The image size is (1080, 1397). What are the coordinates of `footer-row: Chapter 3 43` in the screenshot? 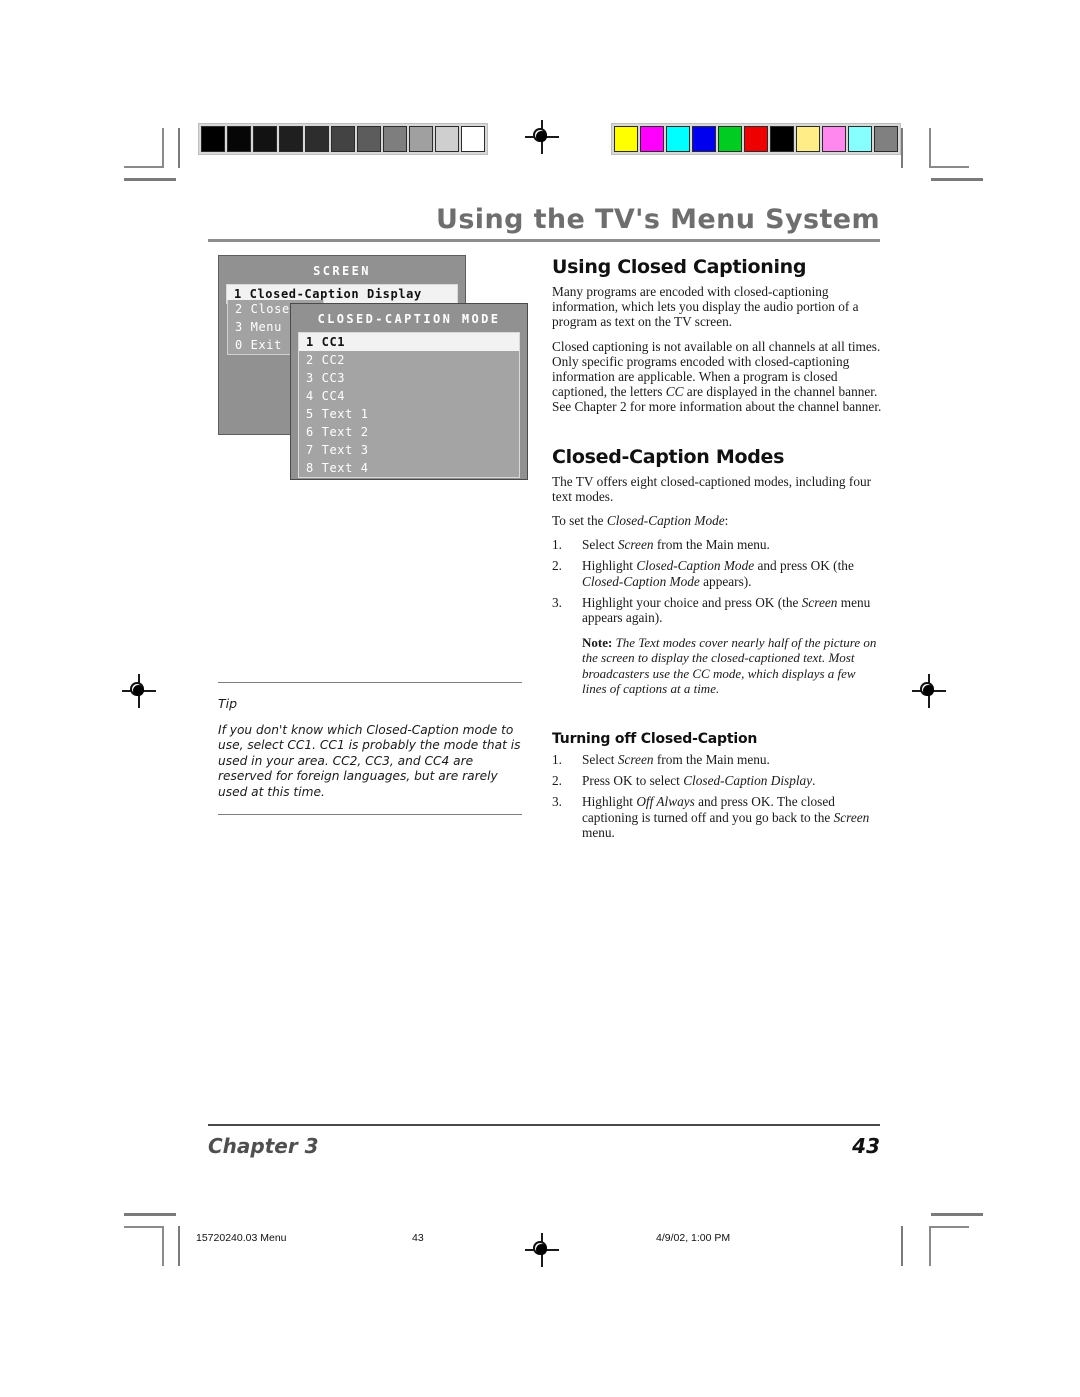 It's located at (544, 1146).